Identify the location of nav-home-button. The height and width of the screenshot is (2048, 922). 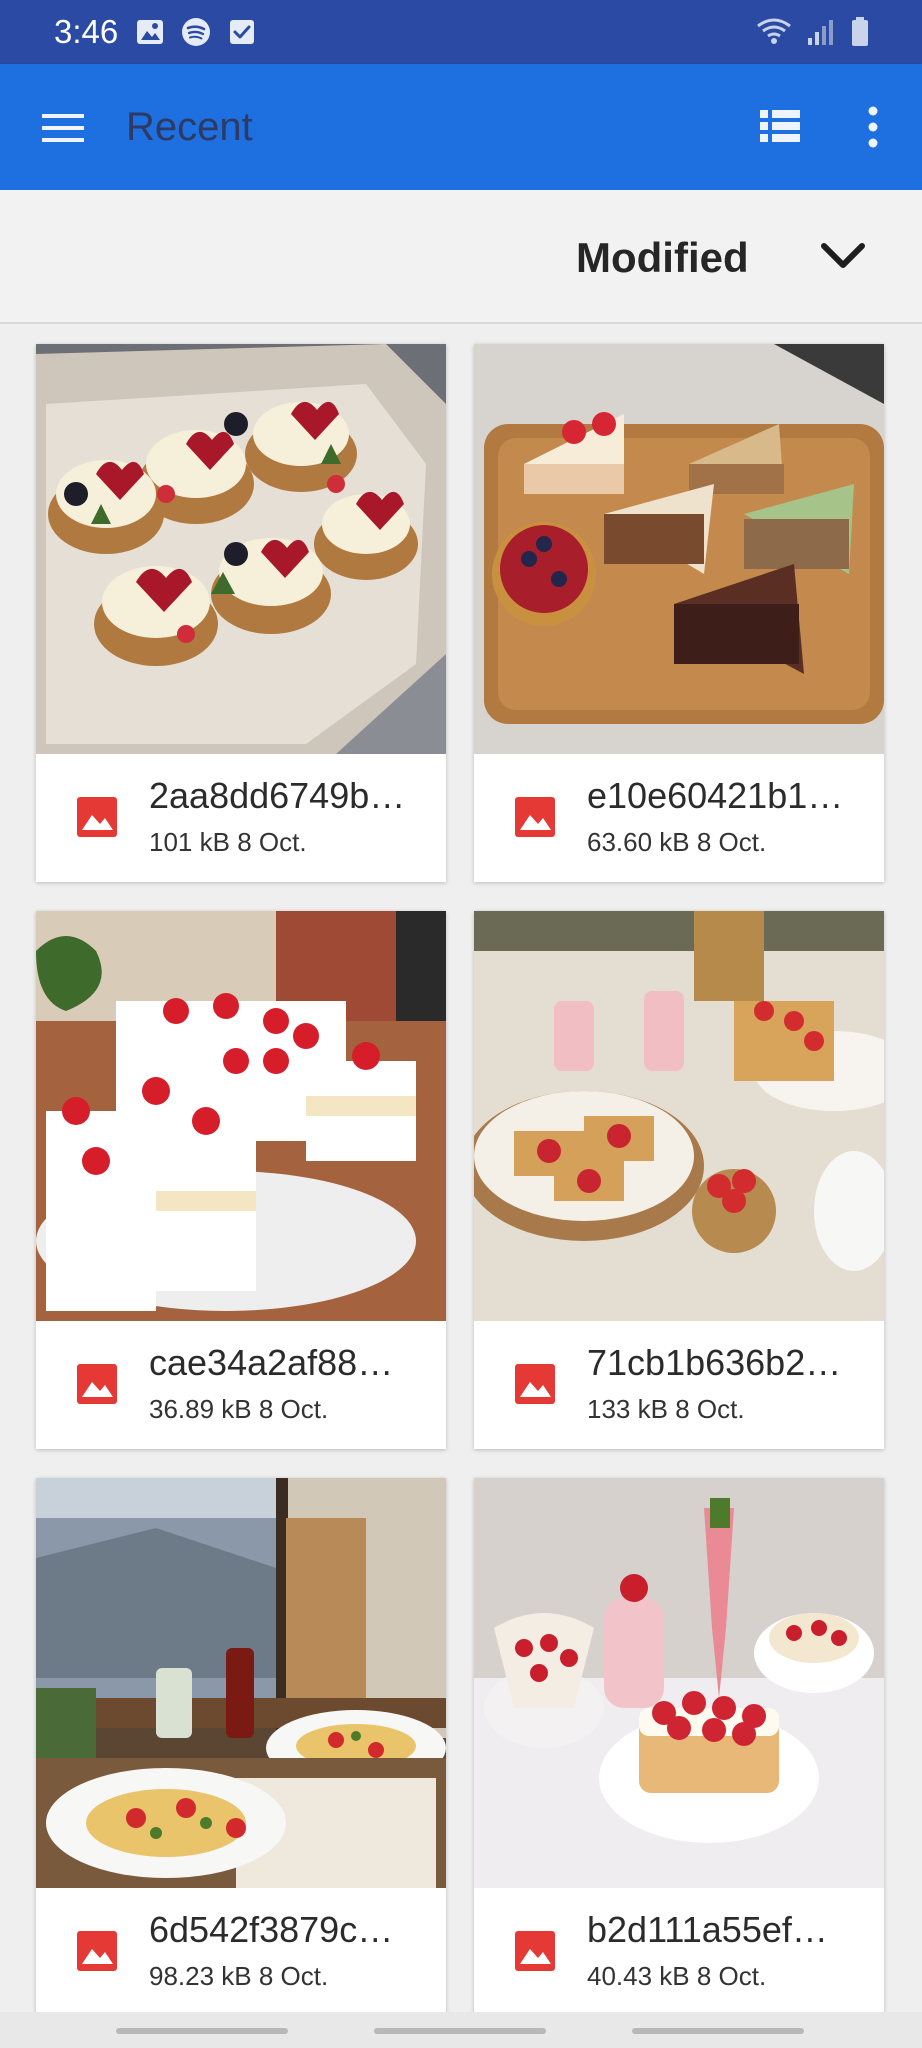
(460, 2031).